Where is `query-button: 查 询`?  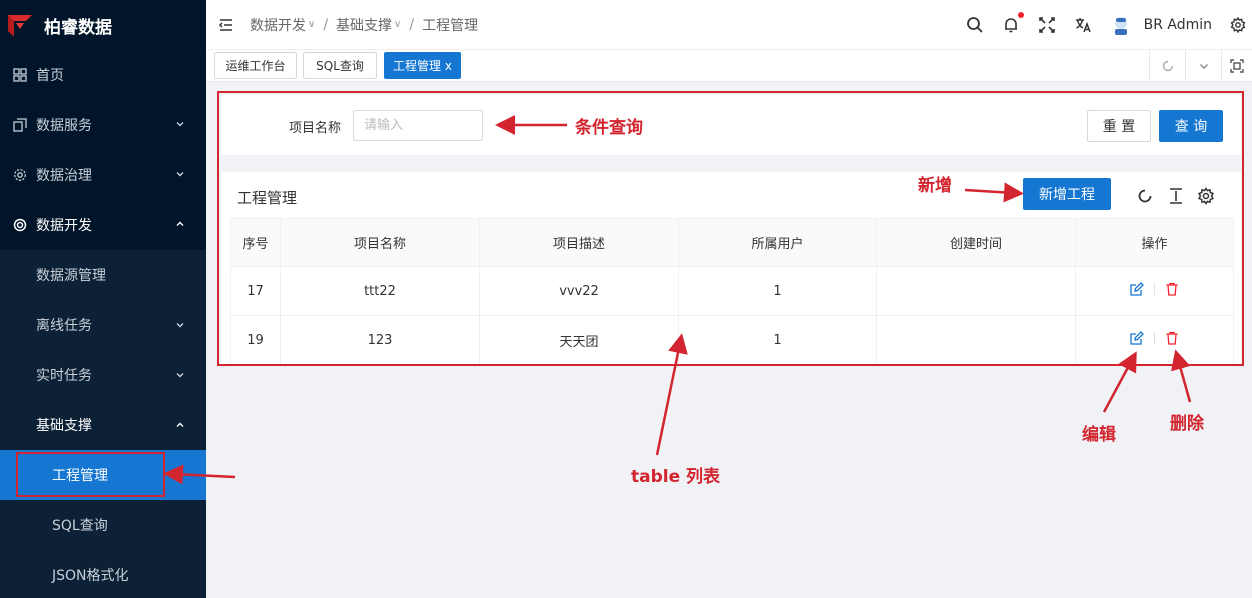
query-button: 查 询 is located at coordinates (1191, 126).